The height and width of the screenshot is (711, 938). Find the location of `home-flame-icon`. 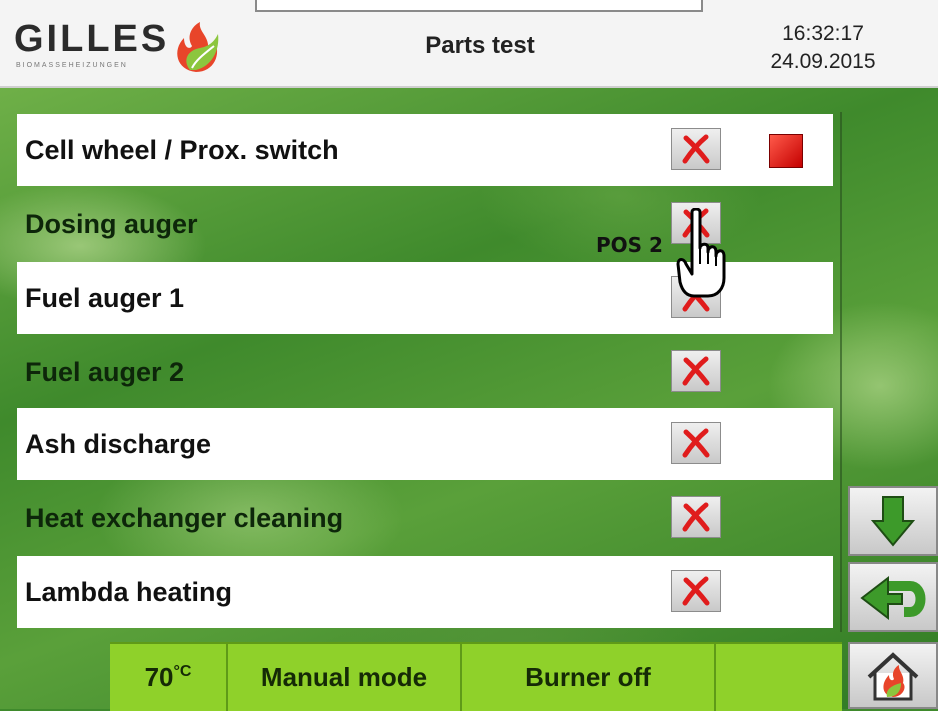

home-flame-icon is located at coordinates (893, 675).